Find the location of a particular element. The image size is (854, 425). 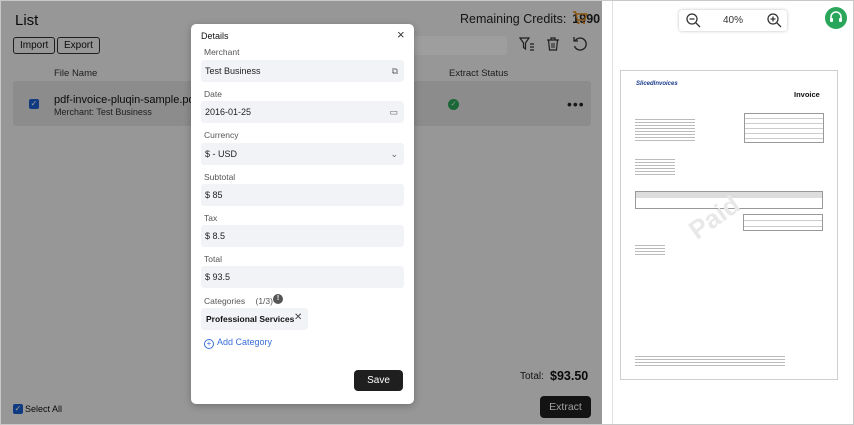

sender-address-block is located at coordinates (665, 129).